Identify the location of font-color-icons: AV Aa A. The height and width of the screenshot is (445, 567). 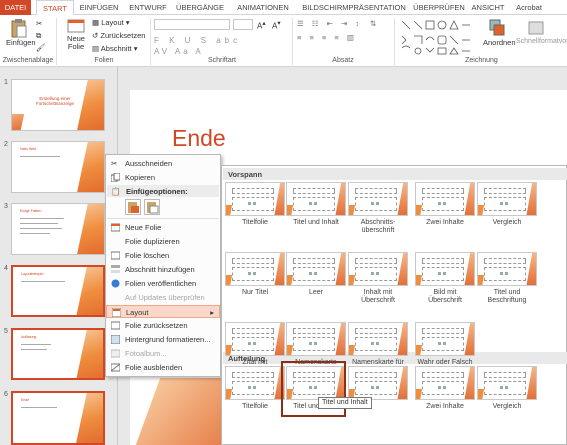
(179, 51).